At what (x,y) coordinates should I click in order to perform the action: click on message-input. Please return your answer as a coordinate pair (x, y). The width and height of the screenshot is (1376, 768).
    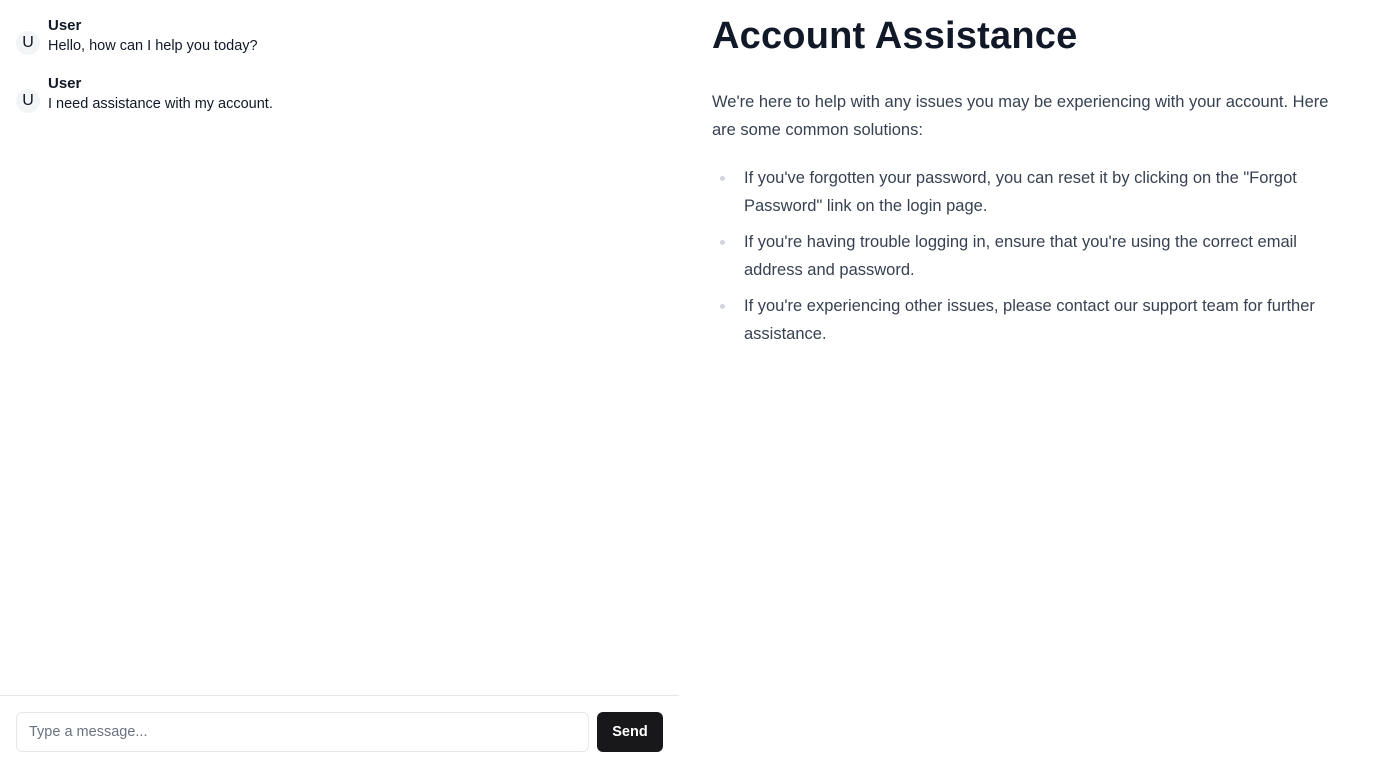
    Looking at the image, I should click on (302, 732).